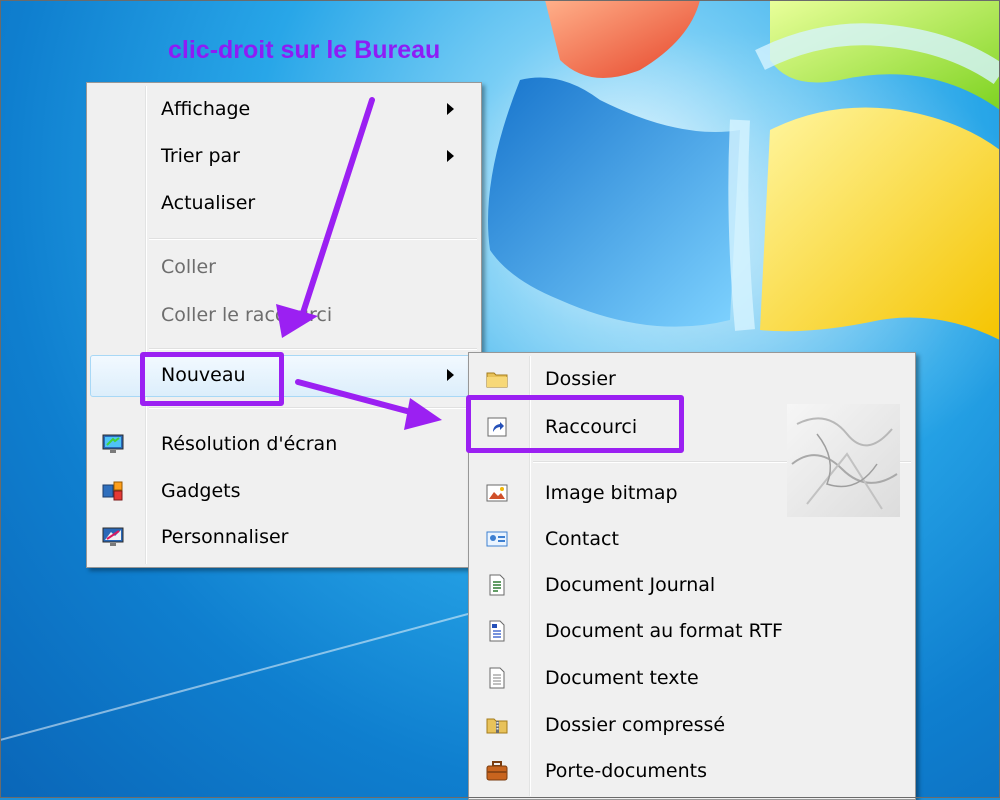 This screenshot has width=1000, height=800. I want to click on menu-item-label: Document Journal, so click(630, 585).